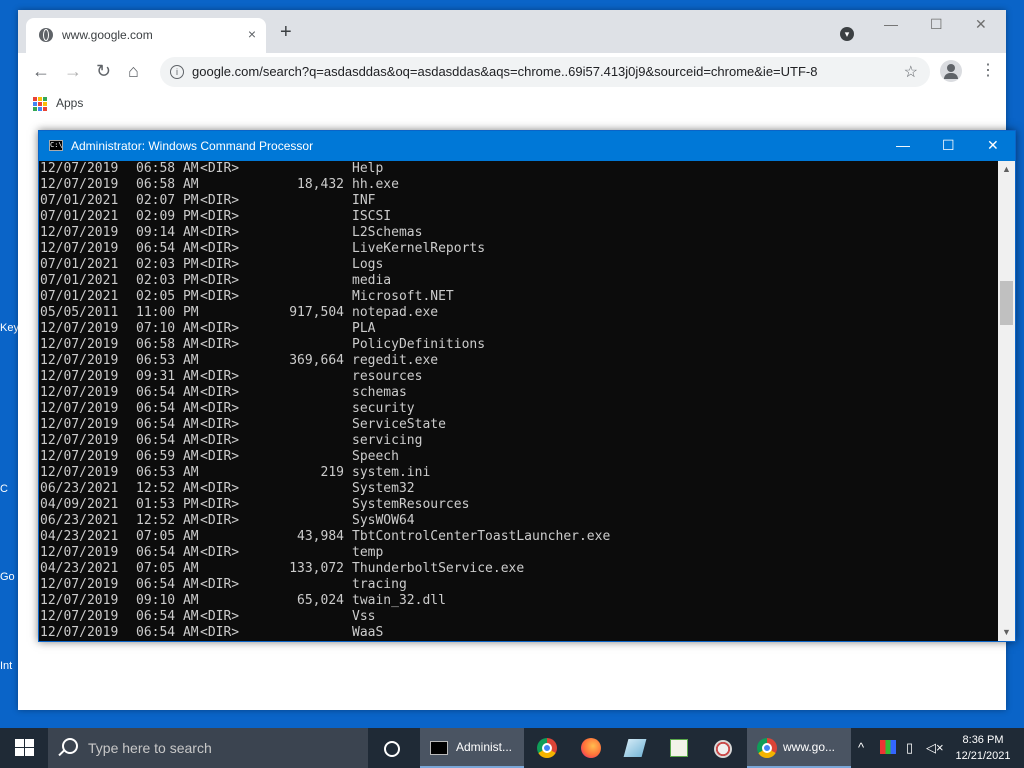  What do you see at coordinates (1006, 632) in the screenshot?
I see `scroll-down-icon: ▼` at bounding box center [1006, 632].